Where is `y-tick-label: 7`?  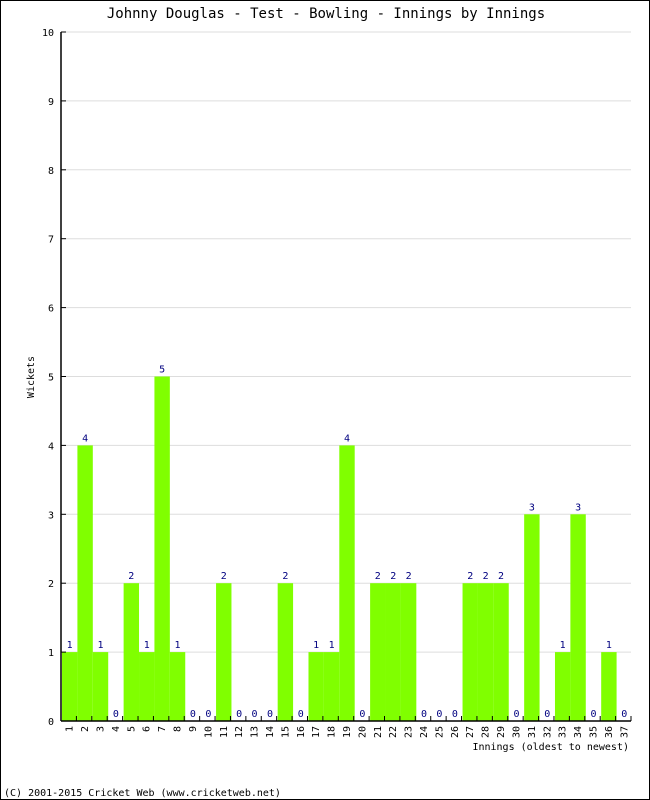
y-tick-label: 7 is located at coordinates (51, 240).